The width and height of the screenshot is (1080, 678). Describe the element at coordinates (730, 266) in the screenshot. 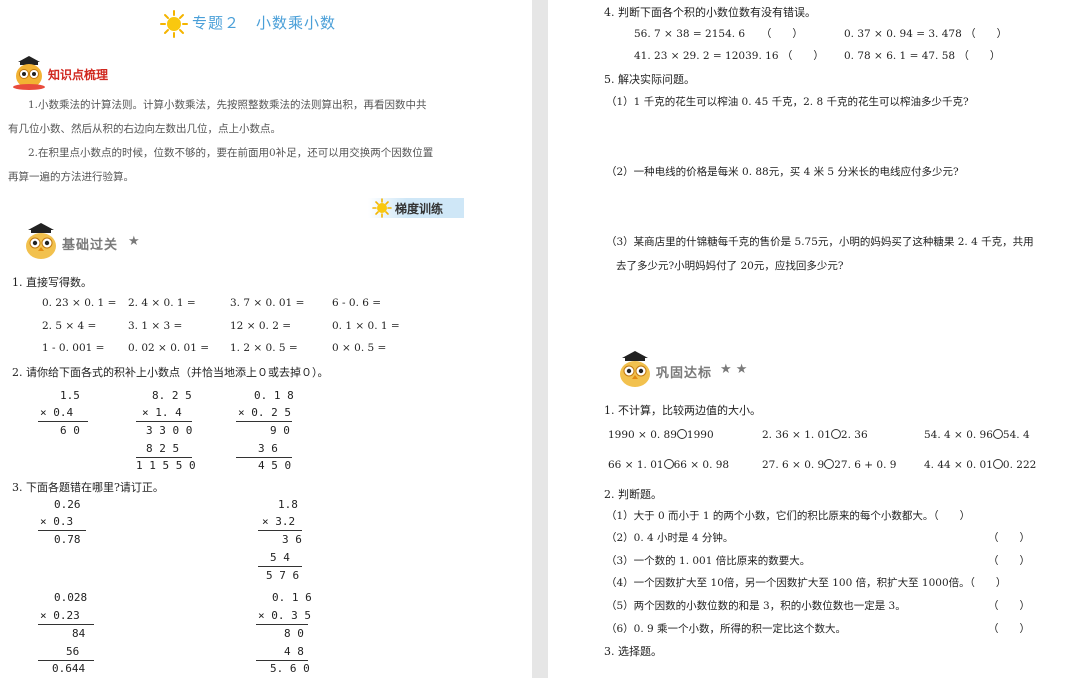

I see `q5-part-3b: 去了多少元?小明妈妈付了 20元，应找回多少元?` at that location.